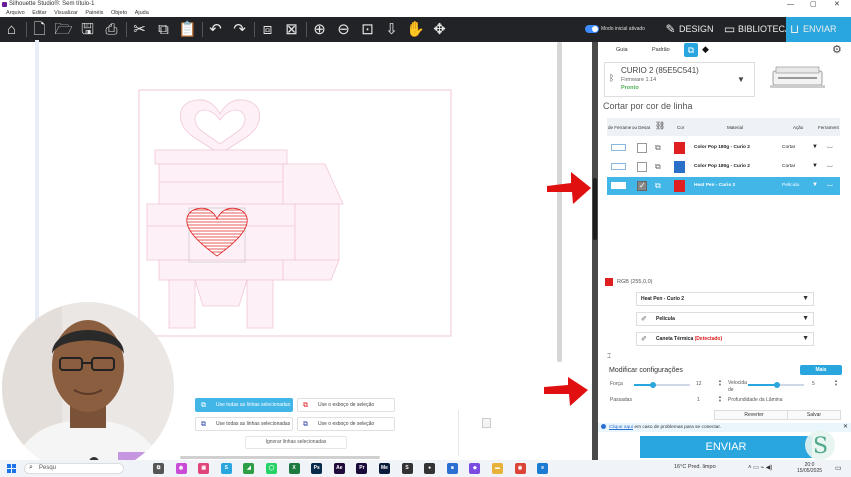  What do you see at coordinates (714, 185) in the screenshot?
I see `material-label: Heat Pen - Curio 2` at bounding box center [714, 185].